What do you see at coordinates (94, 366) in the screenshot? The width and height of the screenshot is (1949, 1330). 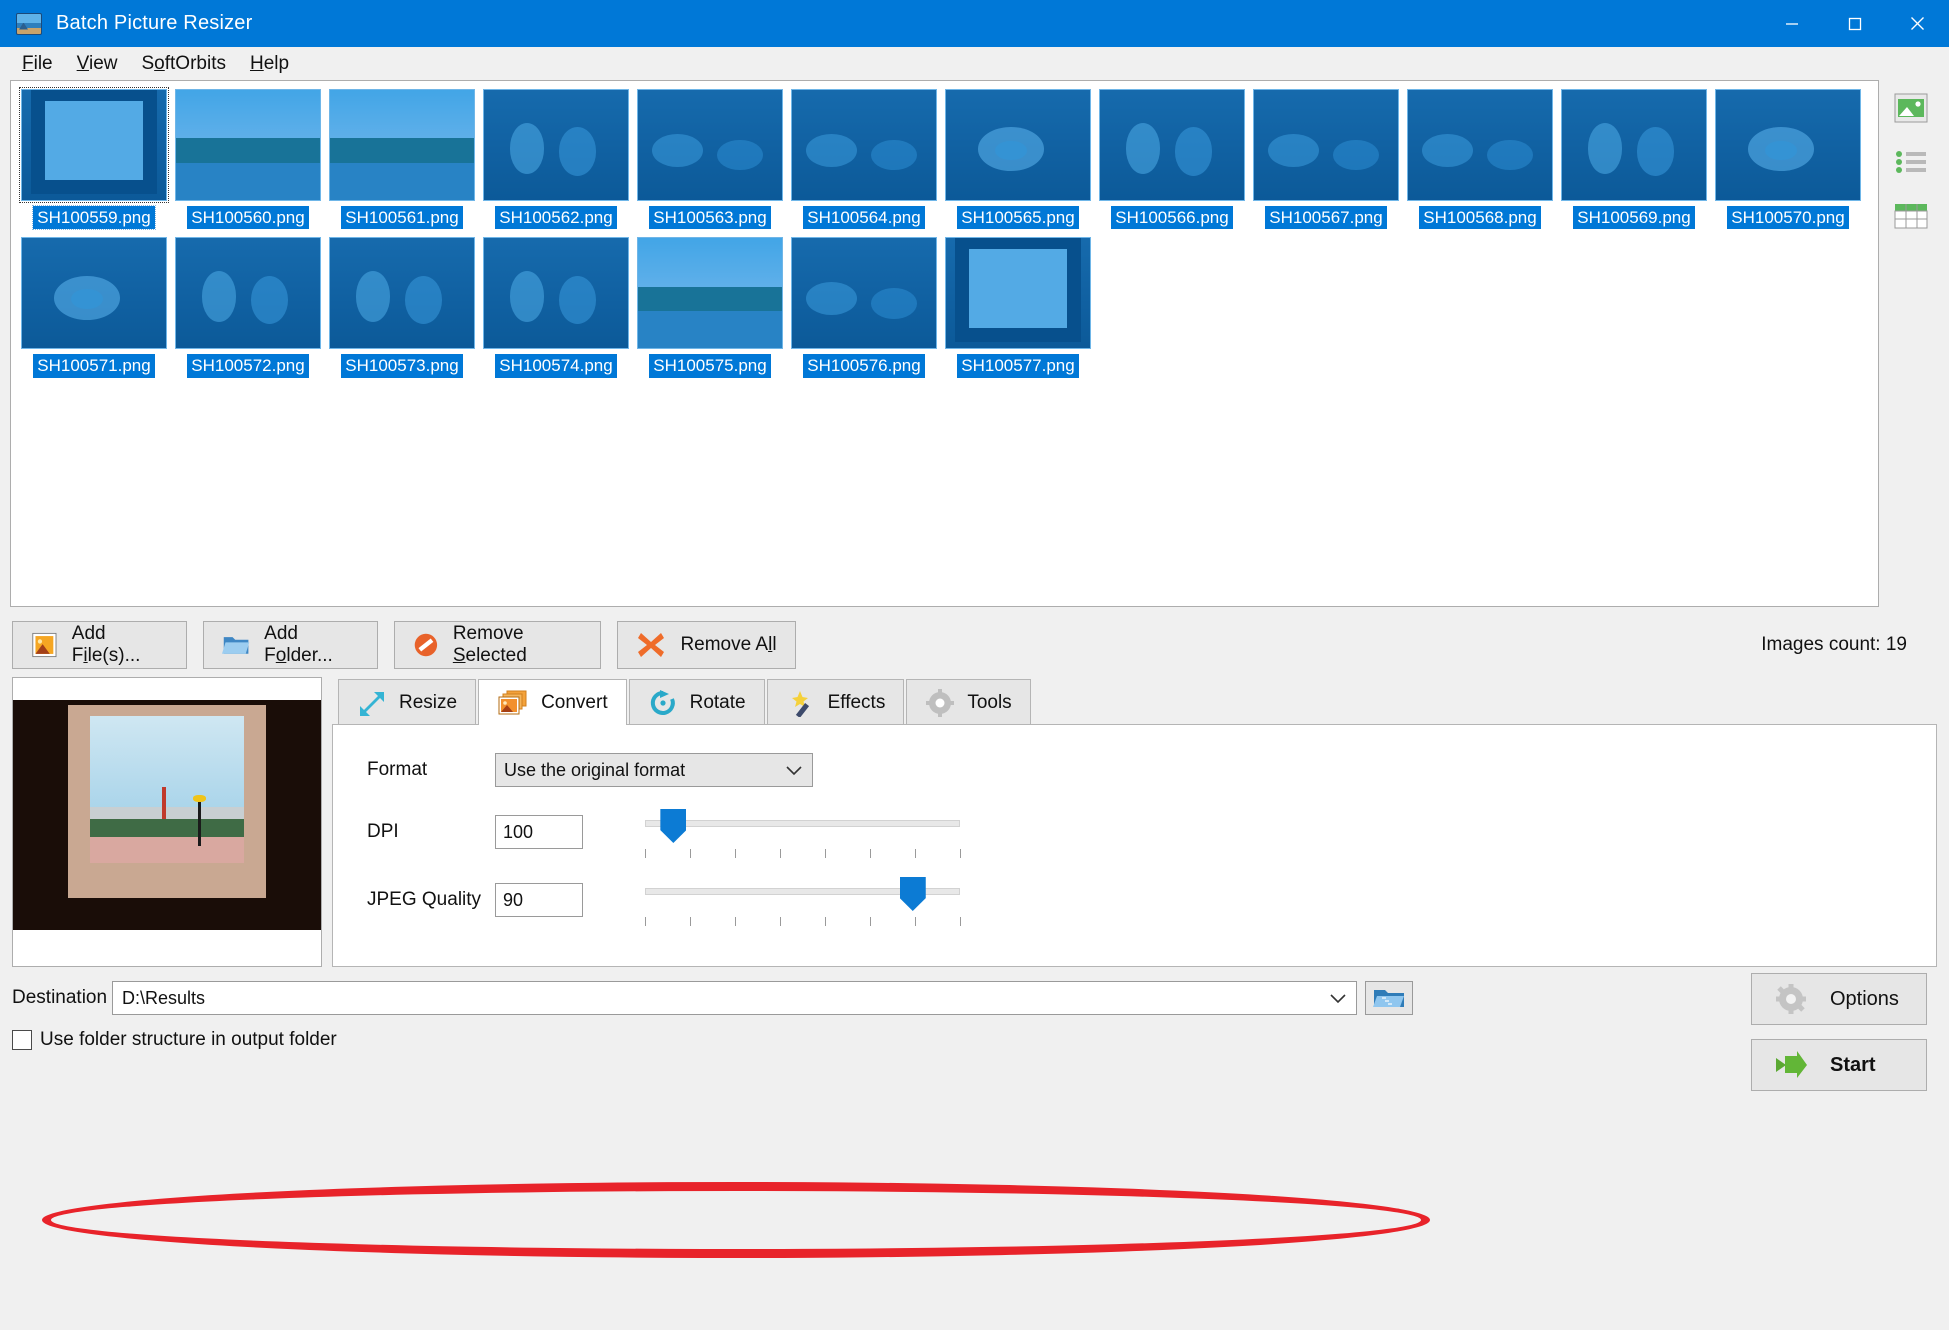 I see `thumbnail-filename: SH100571.png` at bounding box center [94, 366].